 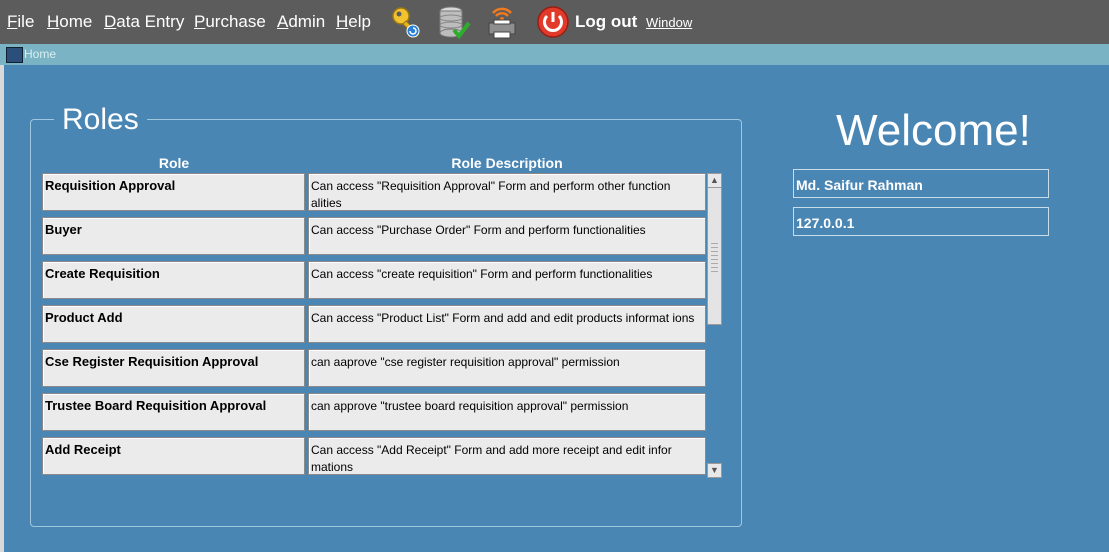 I want to click on role-column-header: Role, so click(x=174, y=163).